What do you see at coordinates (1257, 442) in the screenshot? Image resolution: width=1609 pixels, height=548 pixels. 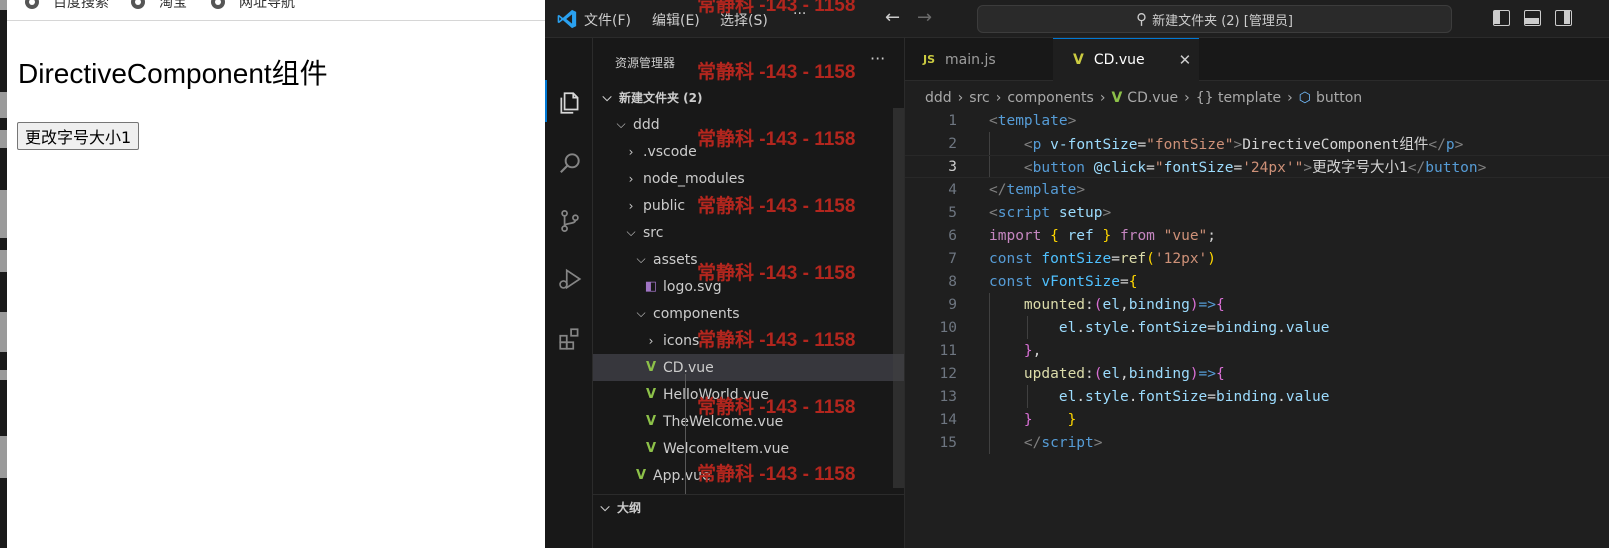 I see `code-line: 15 </script>` at bounding box center [1257, 442].